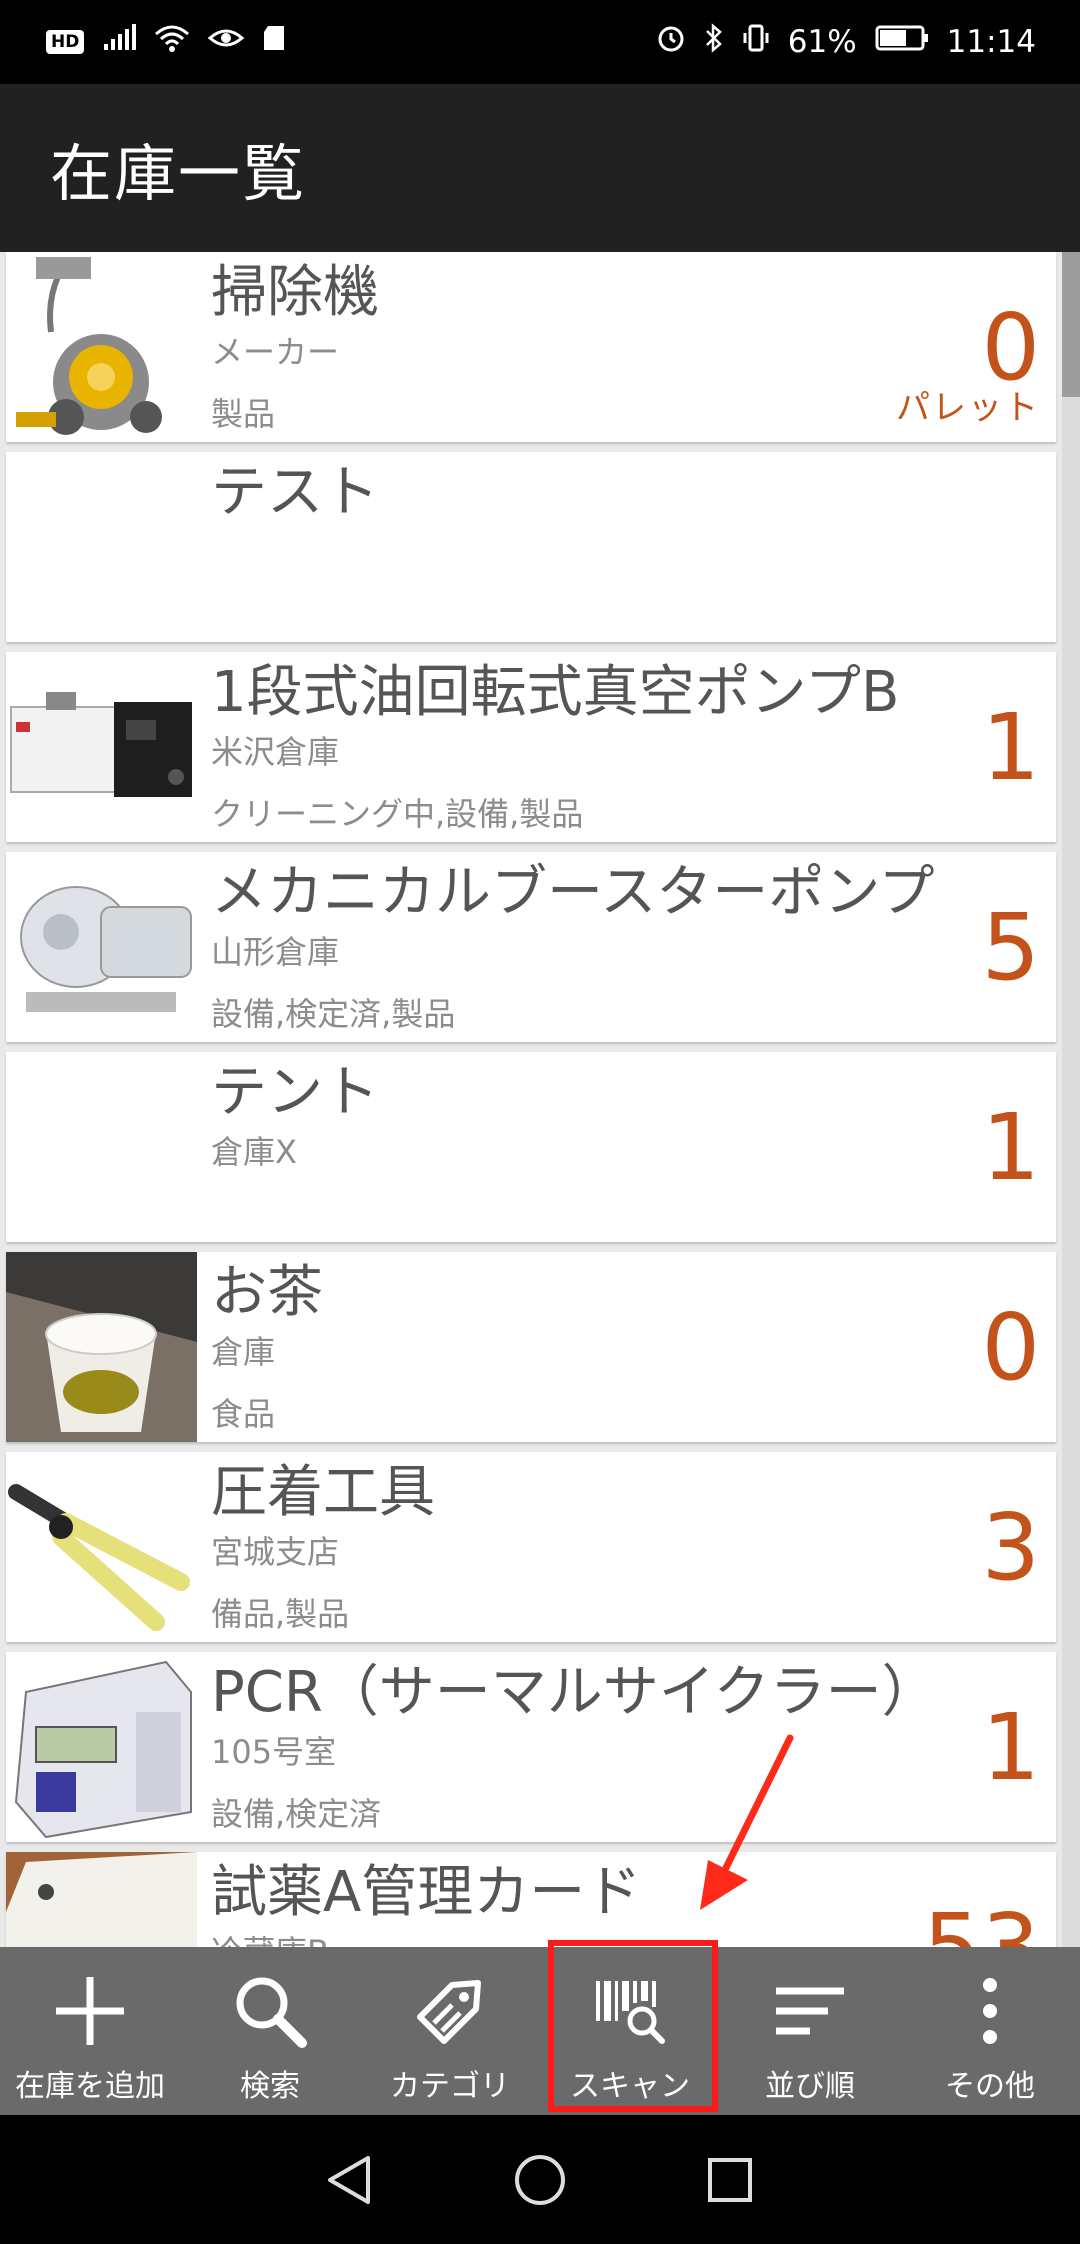 The image size is (1080, 2244). I want to click on system-nav-bar, so click(540, 2179).